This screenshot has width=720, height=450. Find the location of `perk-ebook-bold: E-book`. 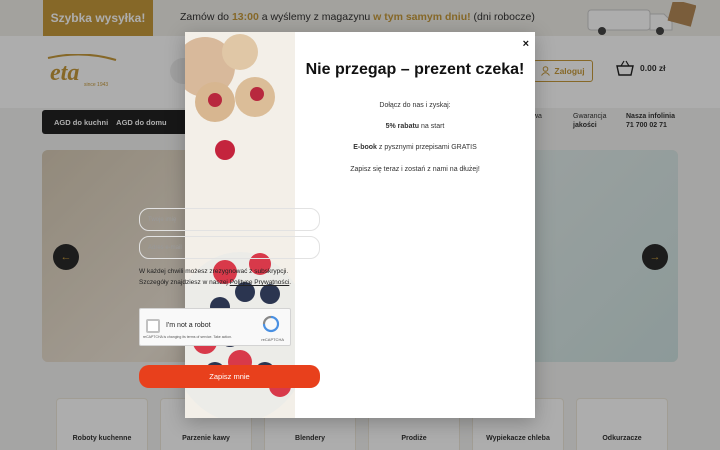

perk-ebook-bold: E-book is located at coordinates (365, 147).